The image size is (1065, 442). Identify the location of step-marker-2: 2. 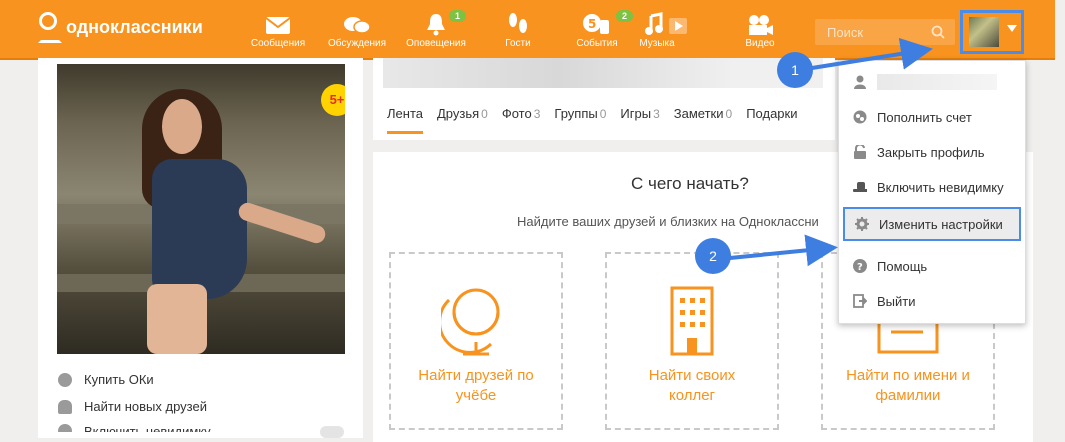
(713, 256).